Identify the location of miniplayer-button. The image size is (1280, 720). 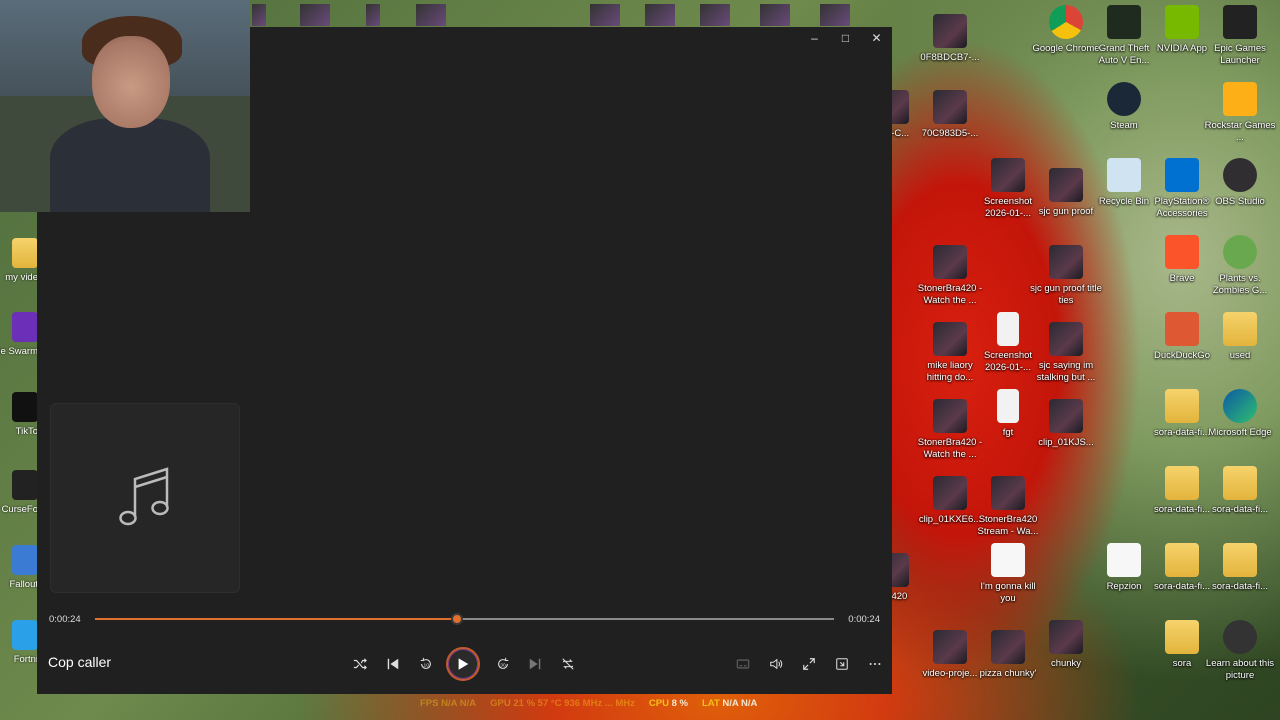
(842, 664).